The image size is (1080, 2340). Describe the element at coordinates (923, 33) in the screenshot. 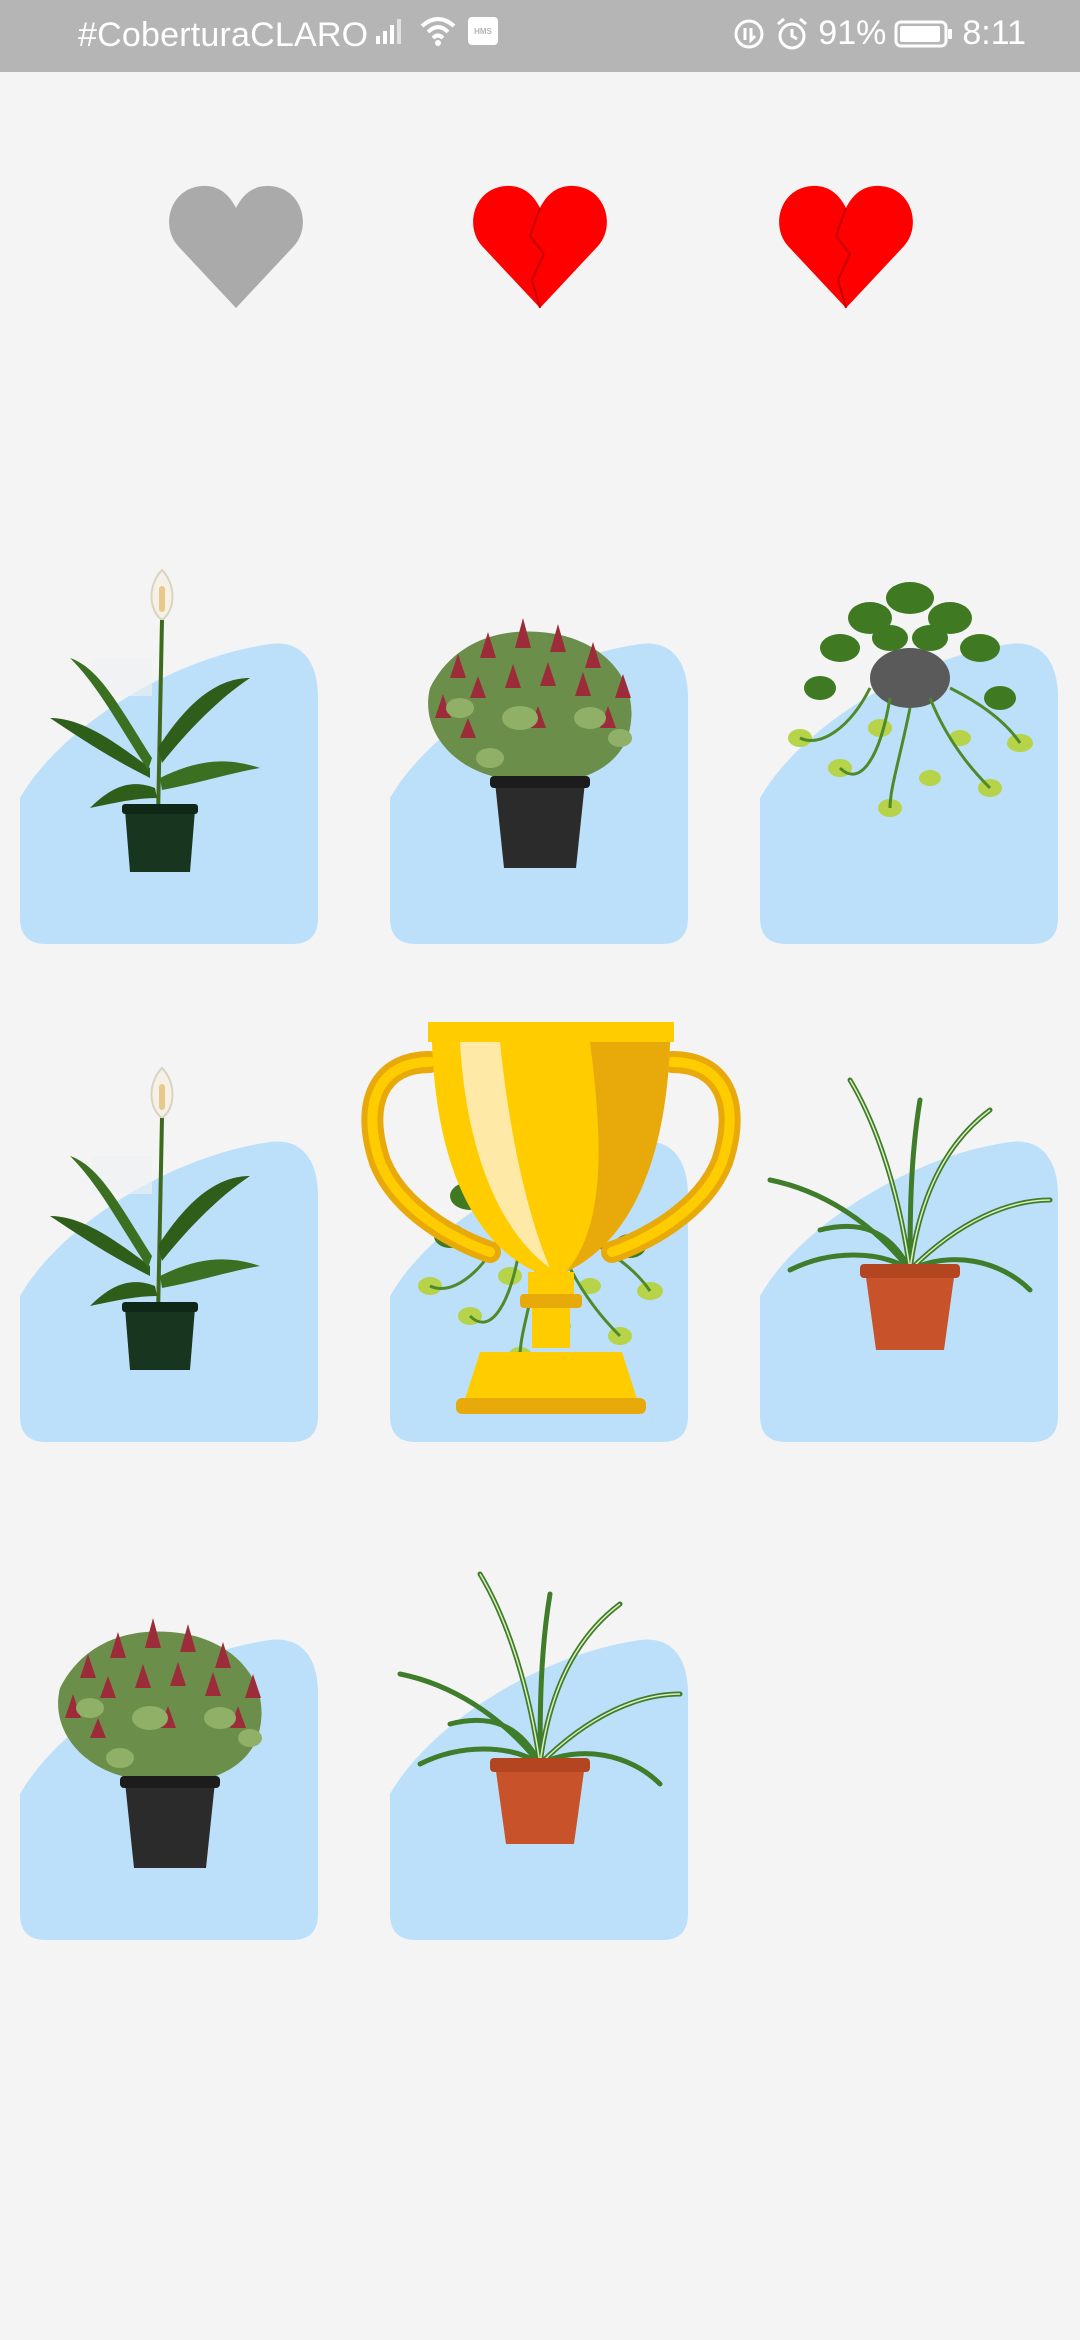

I see `battery-icon` at that location.